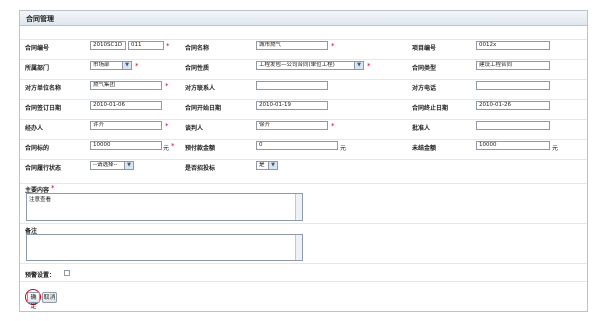 The height and width of the screenshot is (321, 599). Describe the element at coordinates (146, 45) in the screenshot. I see `contract-no-suffix-input: 011` at that location.